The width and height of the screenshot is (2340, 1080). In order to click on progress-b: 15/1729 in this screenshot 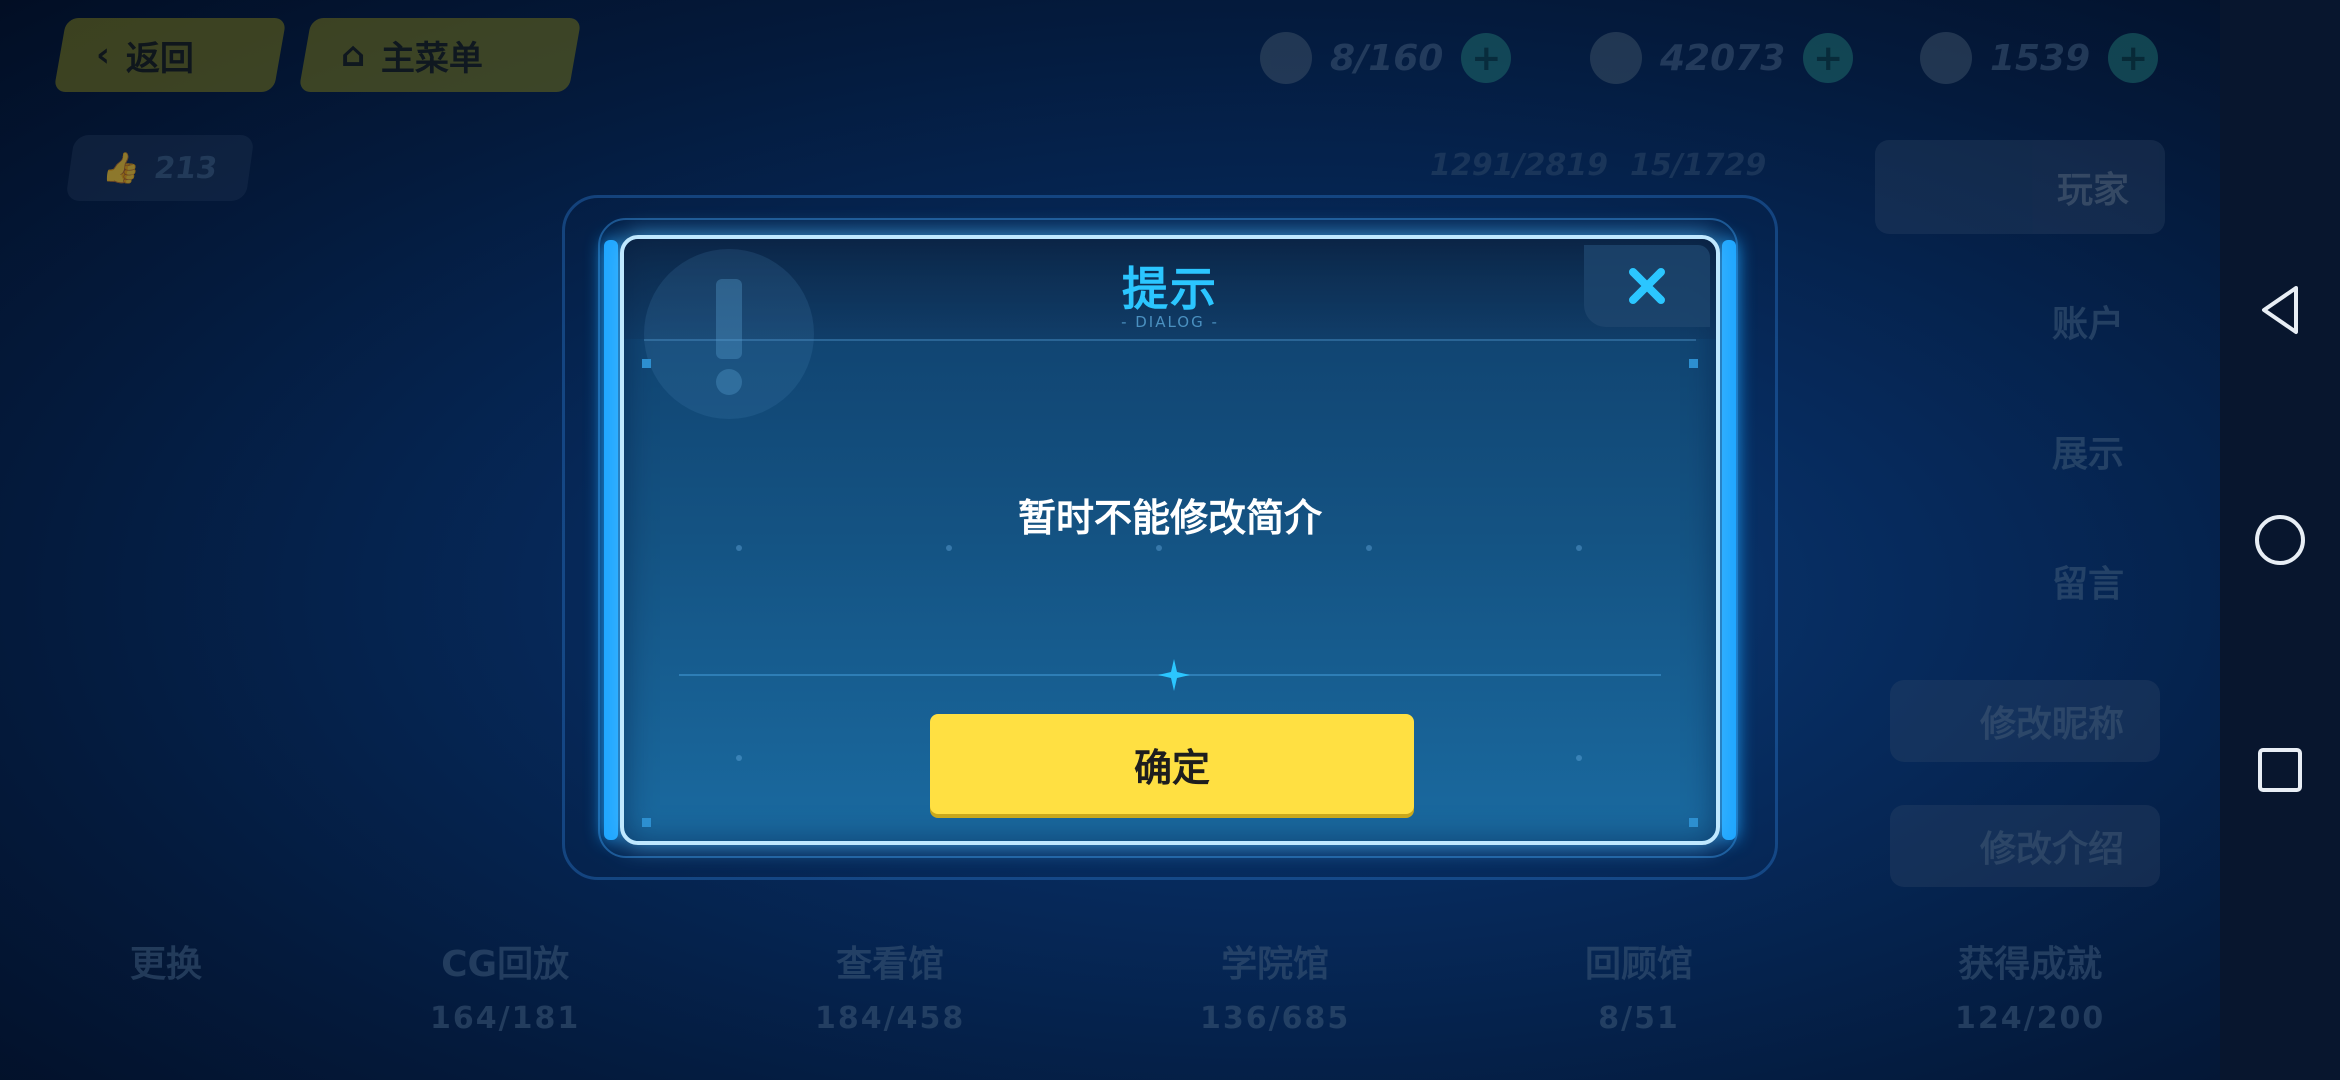, I will do `click(1698, 165)`.